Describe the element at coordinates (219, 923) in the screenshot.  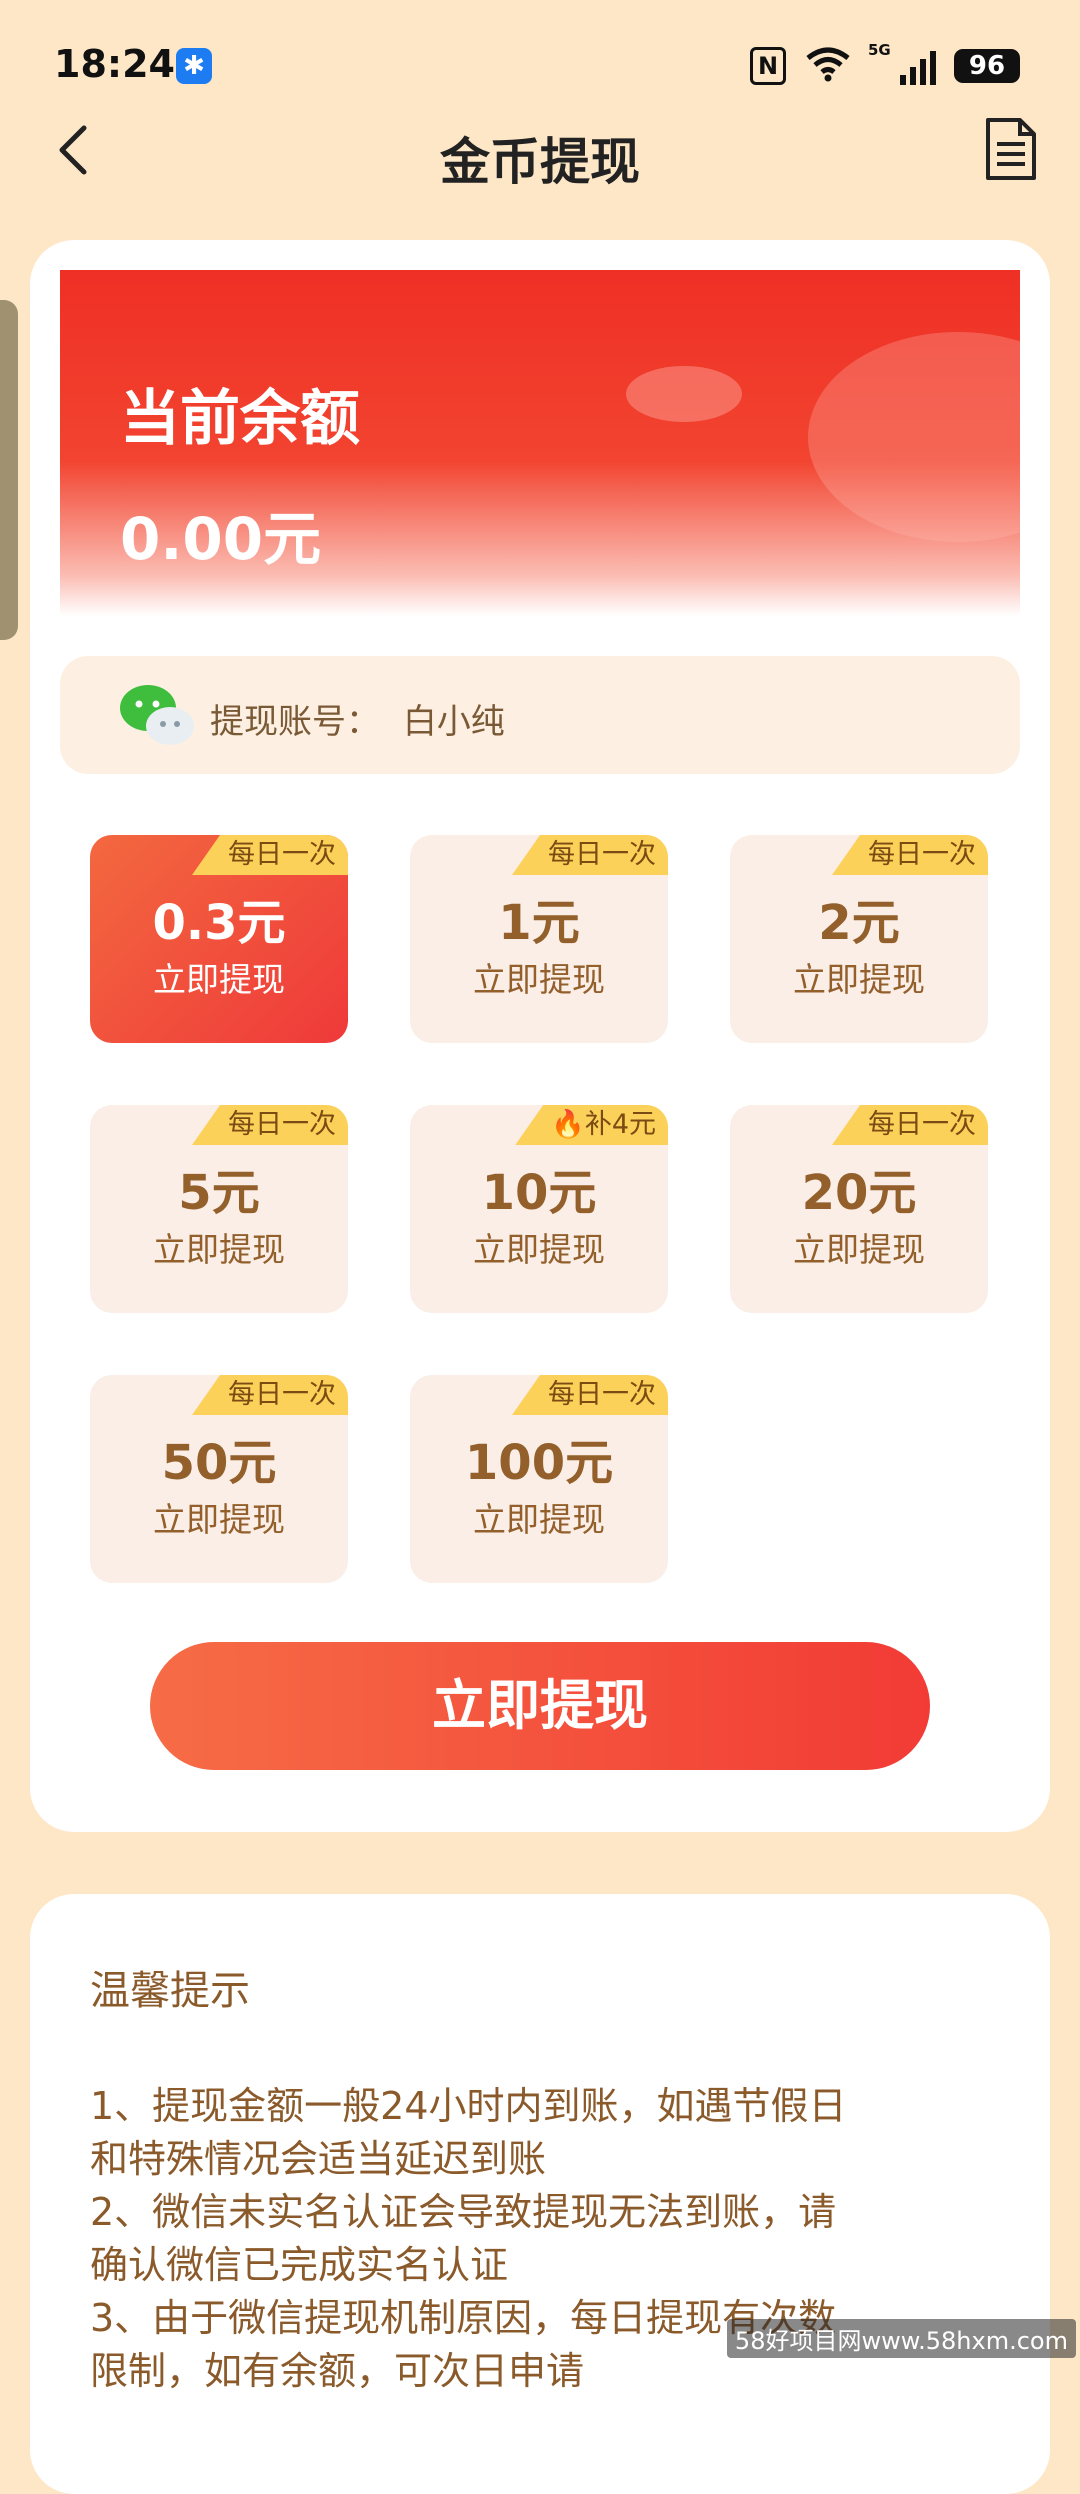
I see `option-amount: 0.3元` at that location.